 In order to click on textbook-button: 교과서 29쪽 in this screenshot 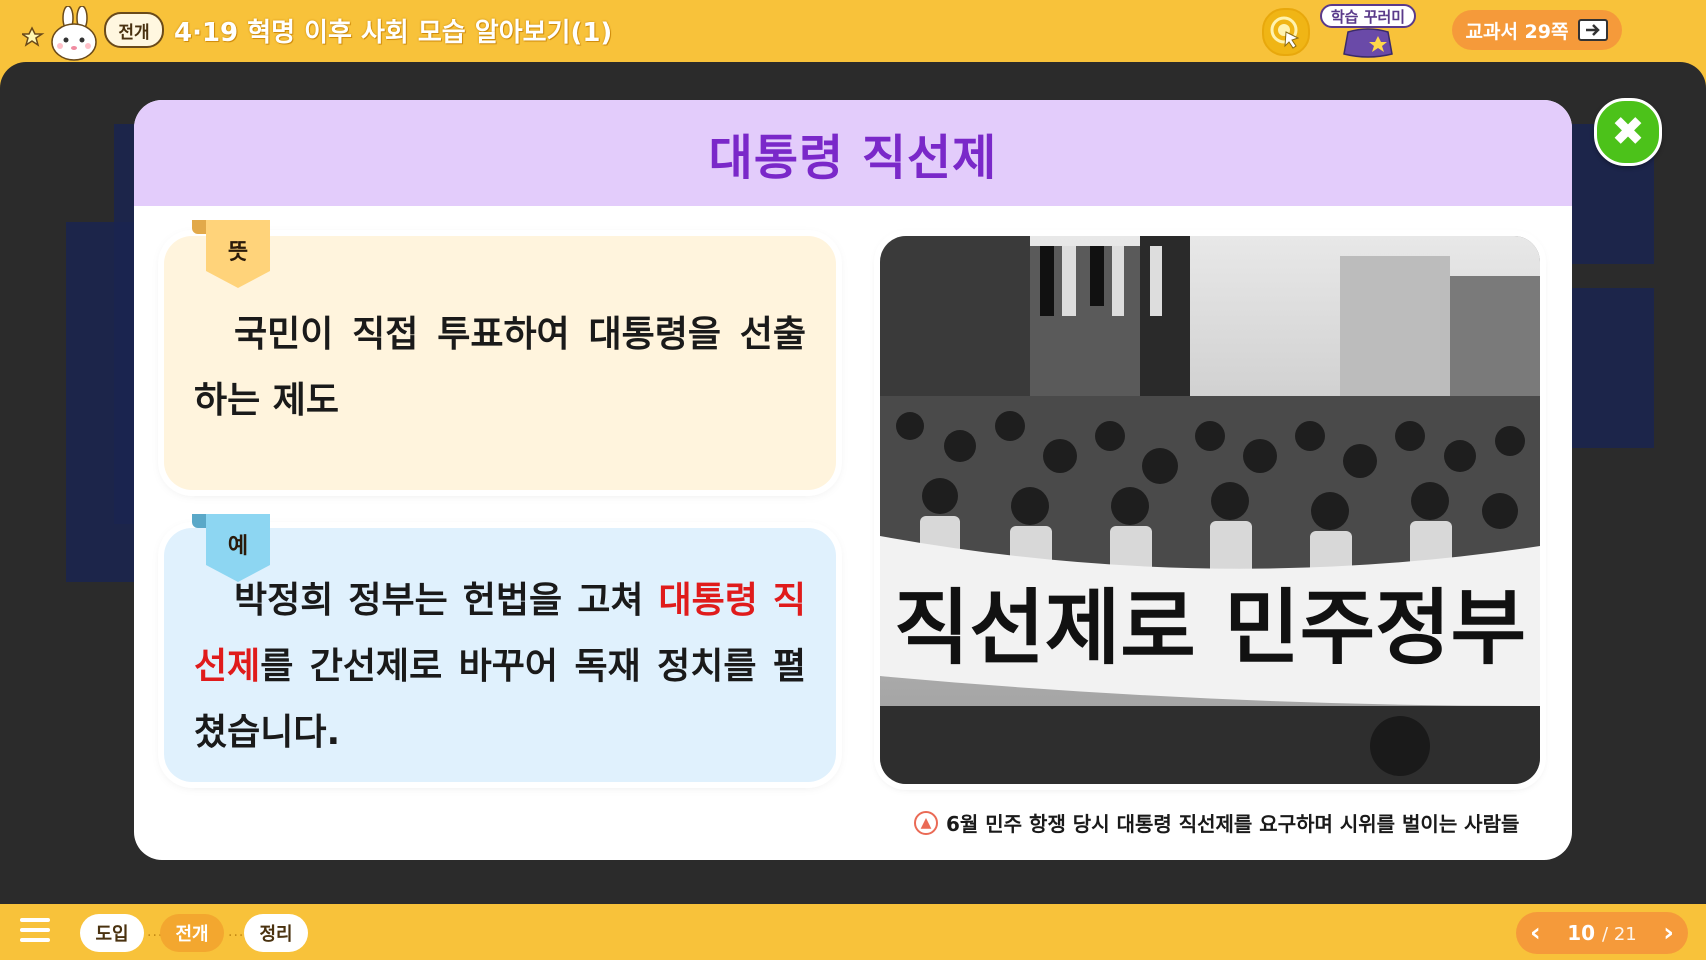, I will do `click(1537, 30)`.